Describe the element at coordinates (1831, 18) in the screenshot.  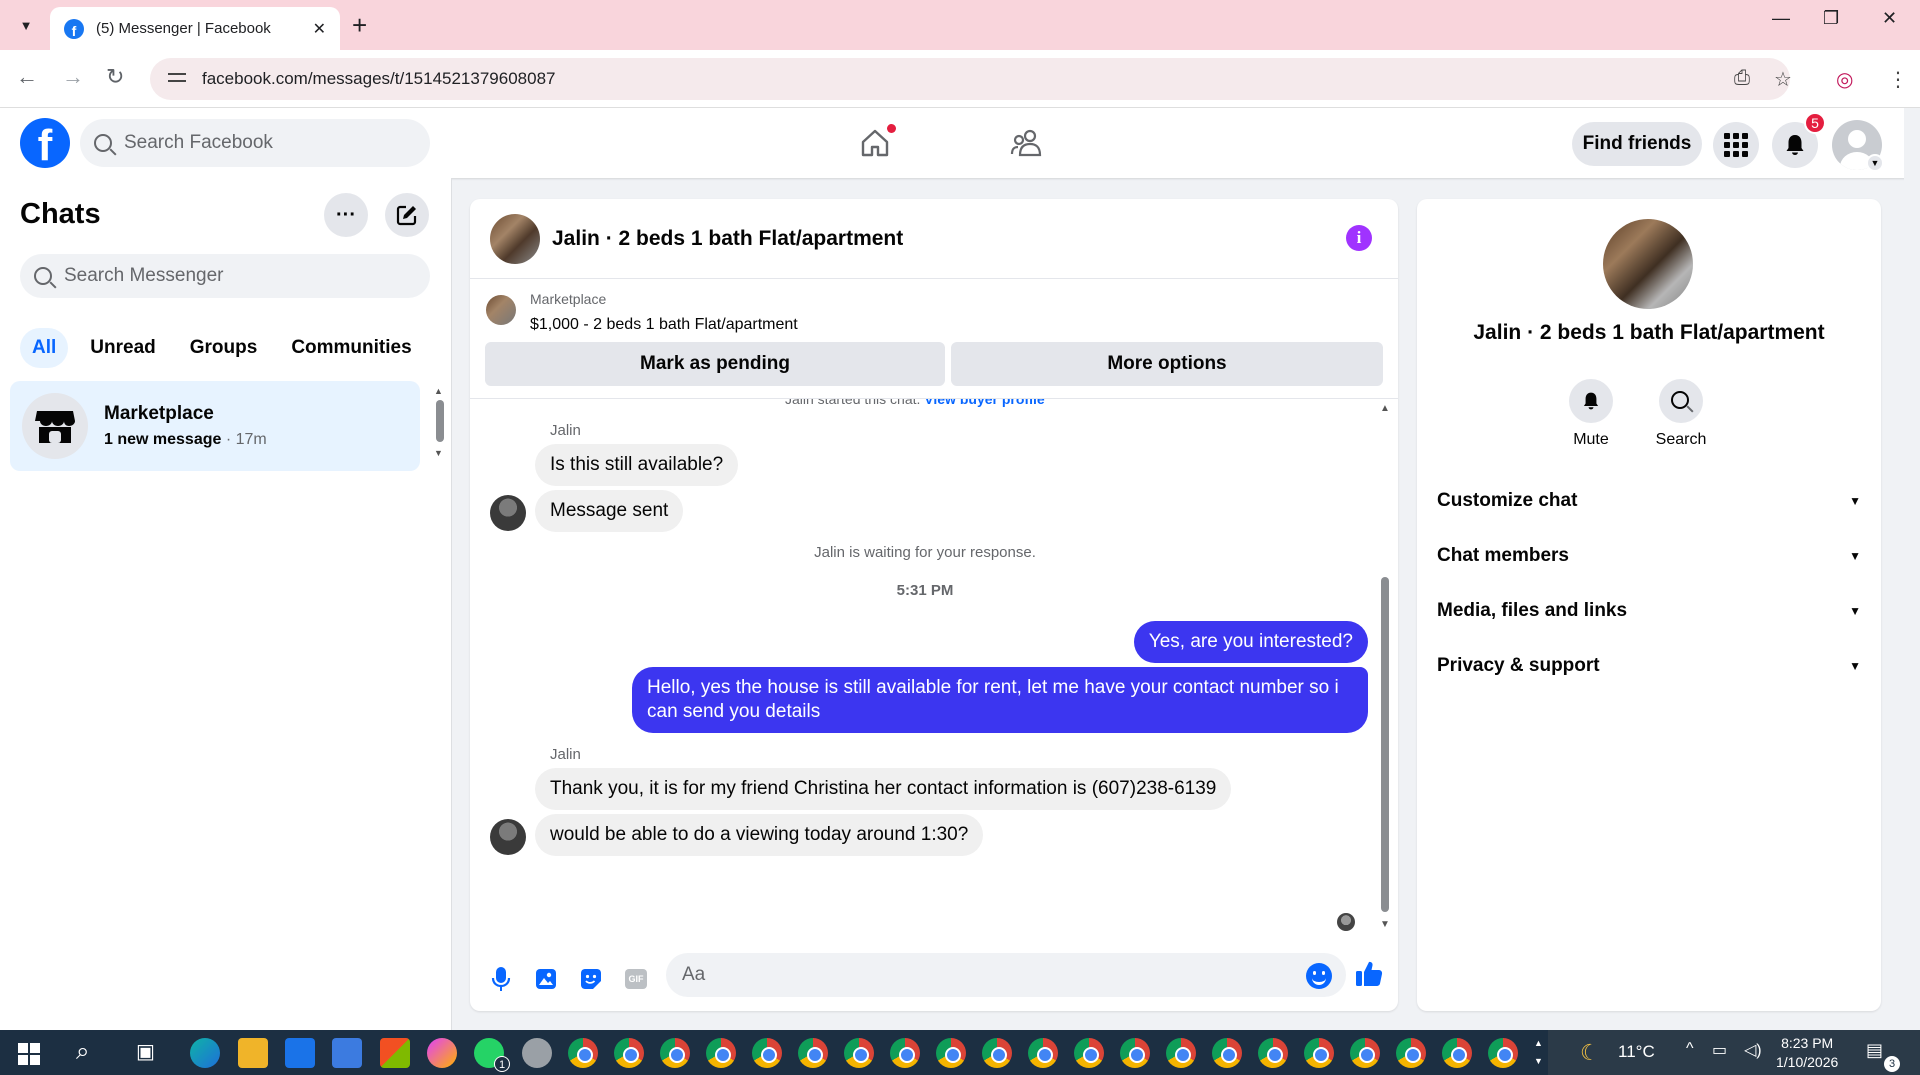
I see `restore-icon: ❐` at that location.